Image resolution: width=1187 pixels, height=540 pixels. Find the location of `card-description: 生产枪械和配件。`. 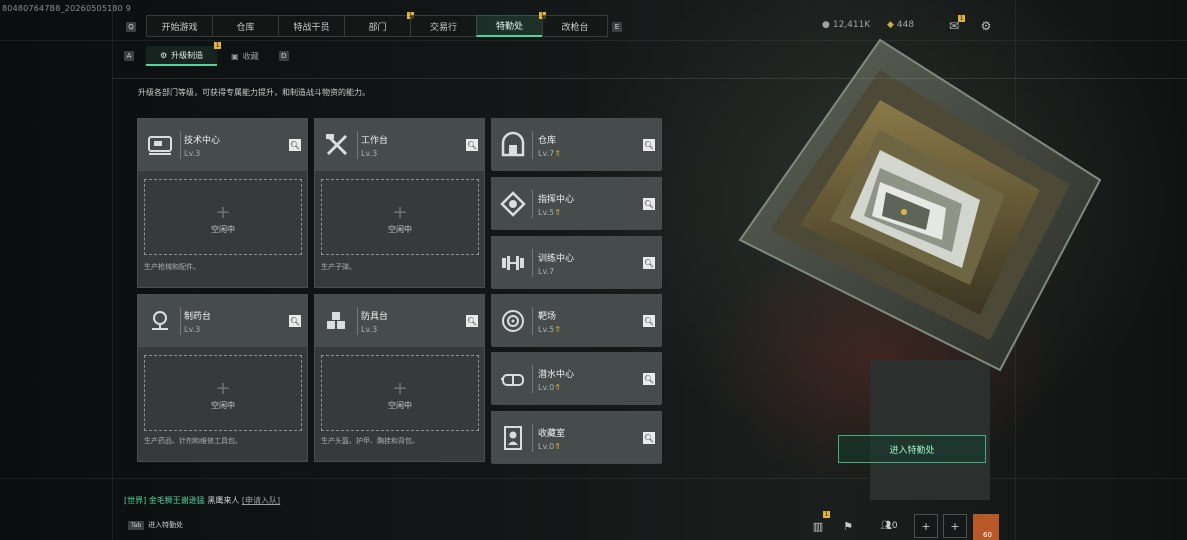

card-description: 生产枪械和配件。 is located at coordinates (172, 267).